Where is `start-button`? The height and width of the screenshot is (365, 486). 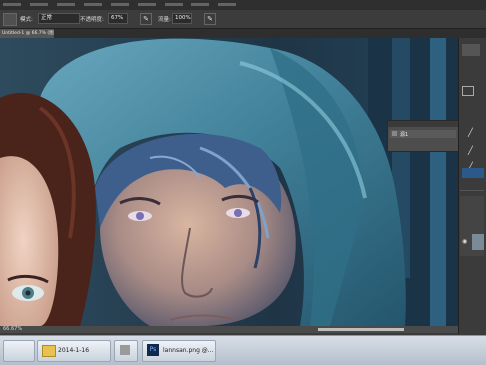 start-button is located at coordinates (19, 351).